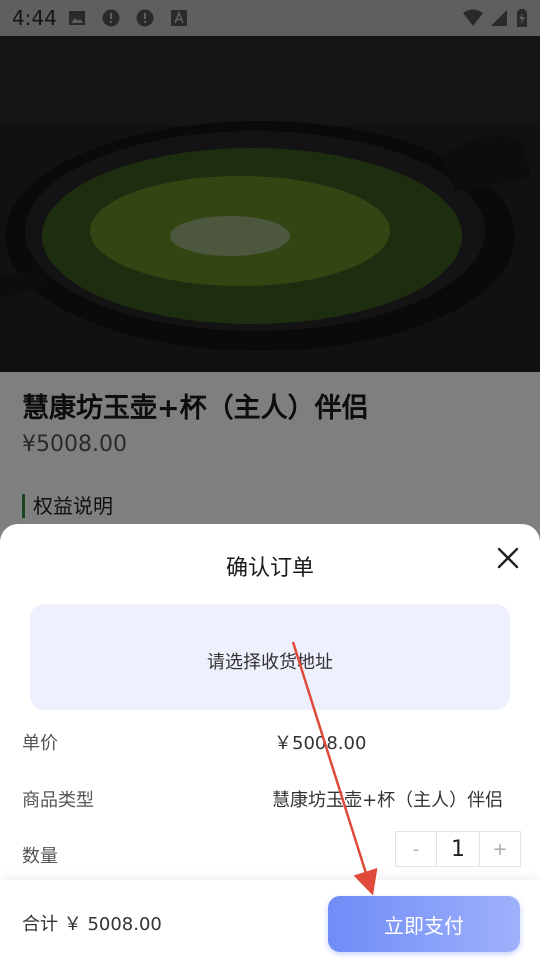 This screenshot has height=960, width=540. What do you see at coordinates (500, 849) in the screenshot?
I see `quantity-increase-button: +` at bounding box center [500, 849].